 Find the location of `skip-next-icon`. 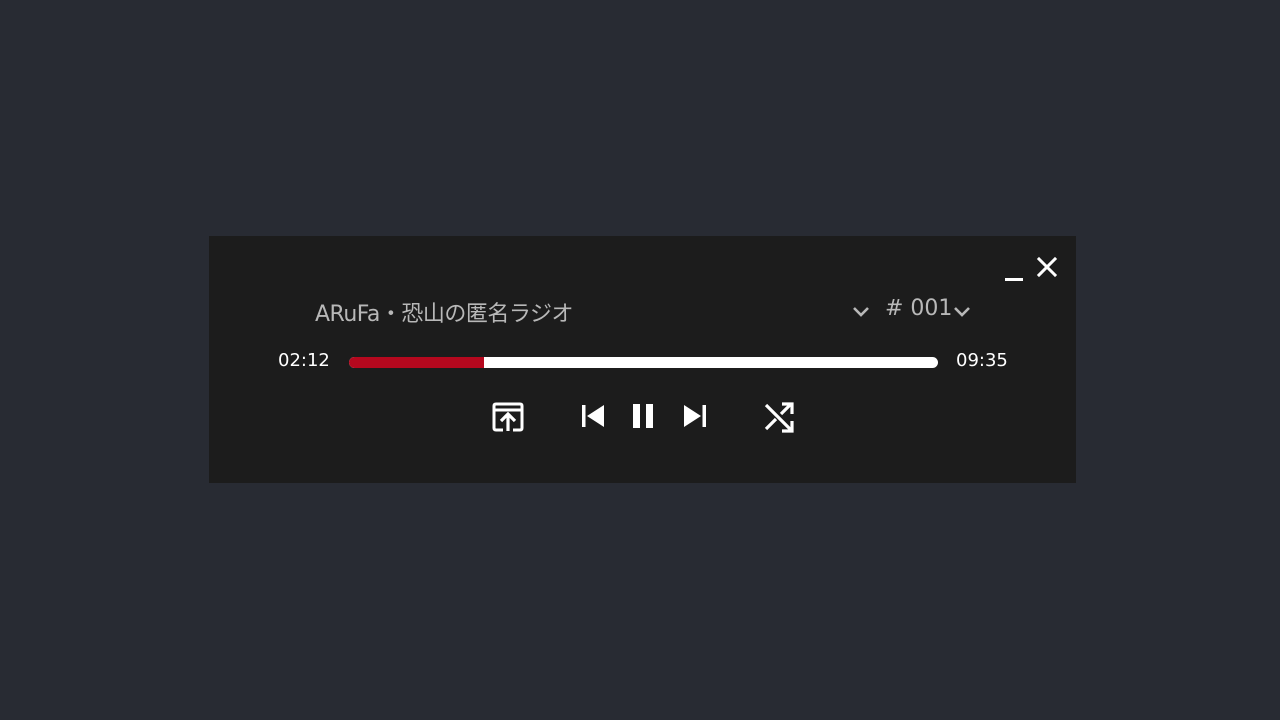

skip-next-icon is located at coordinates (695, 416).